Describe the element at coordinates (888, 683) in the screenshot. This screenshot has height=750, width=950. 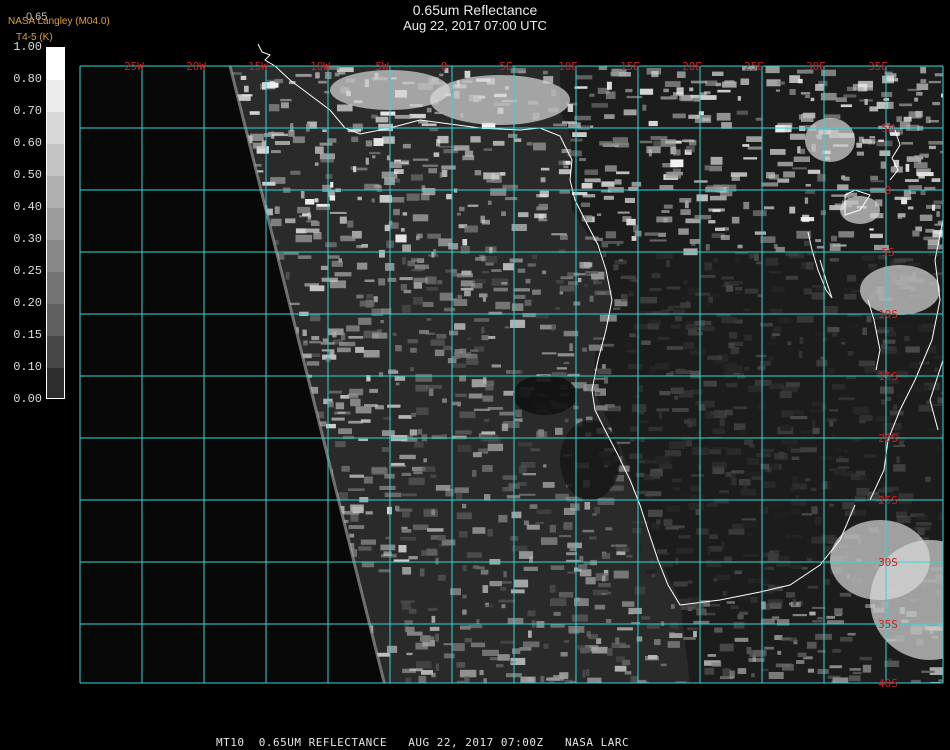
I see `lat-label: 40S` at that location.